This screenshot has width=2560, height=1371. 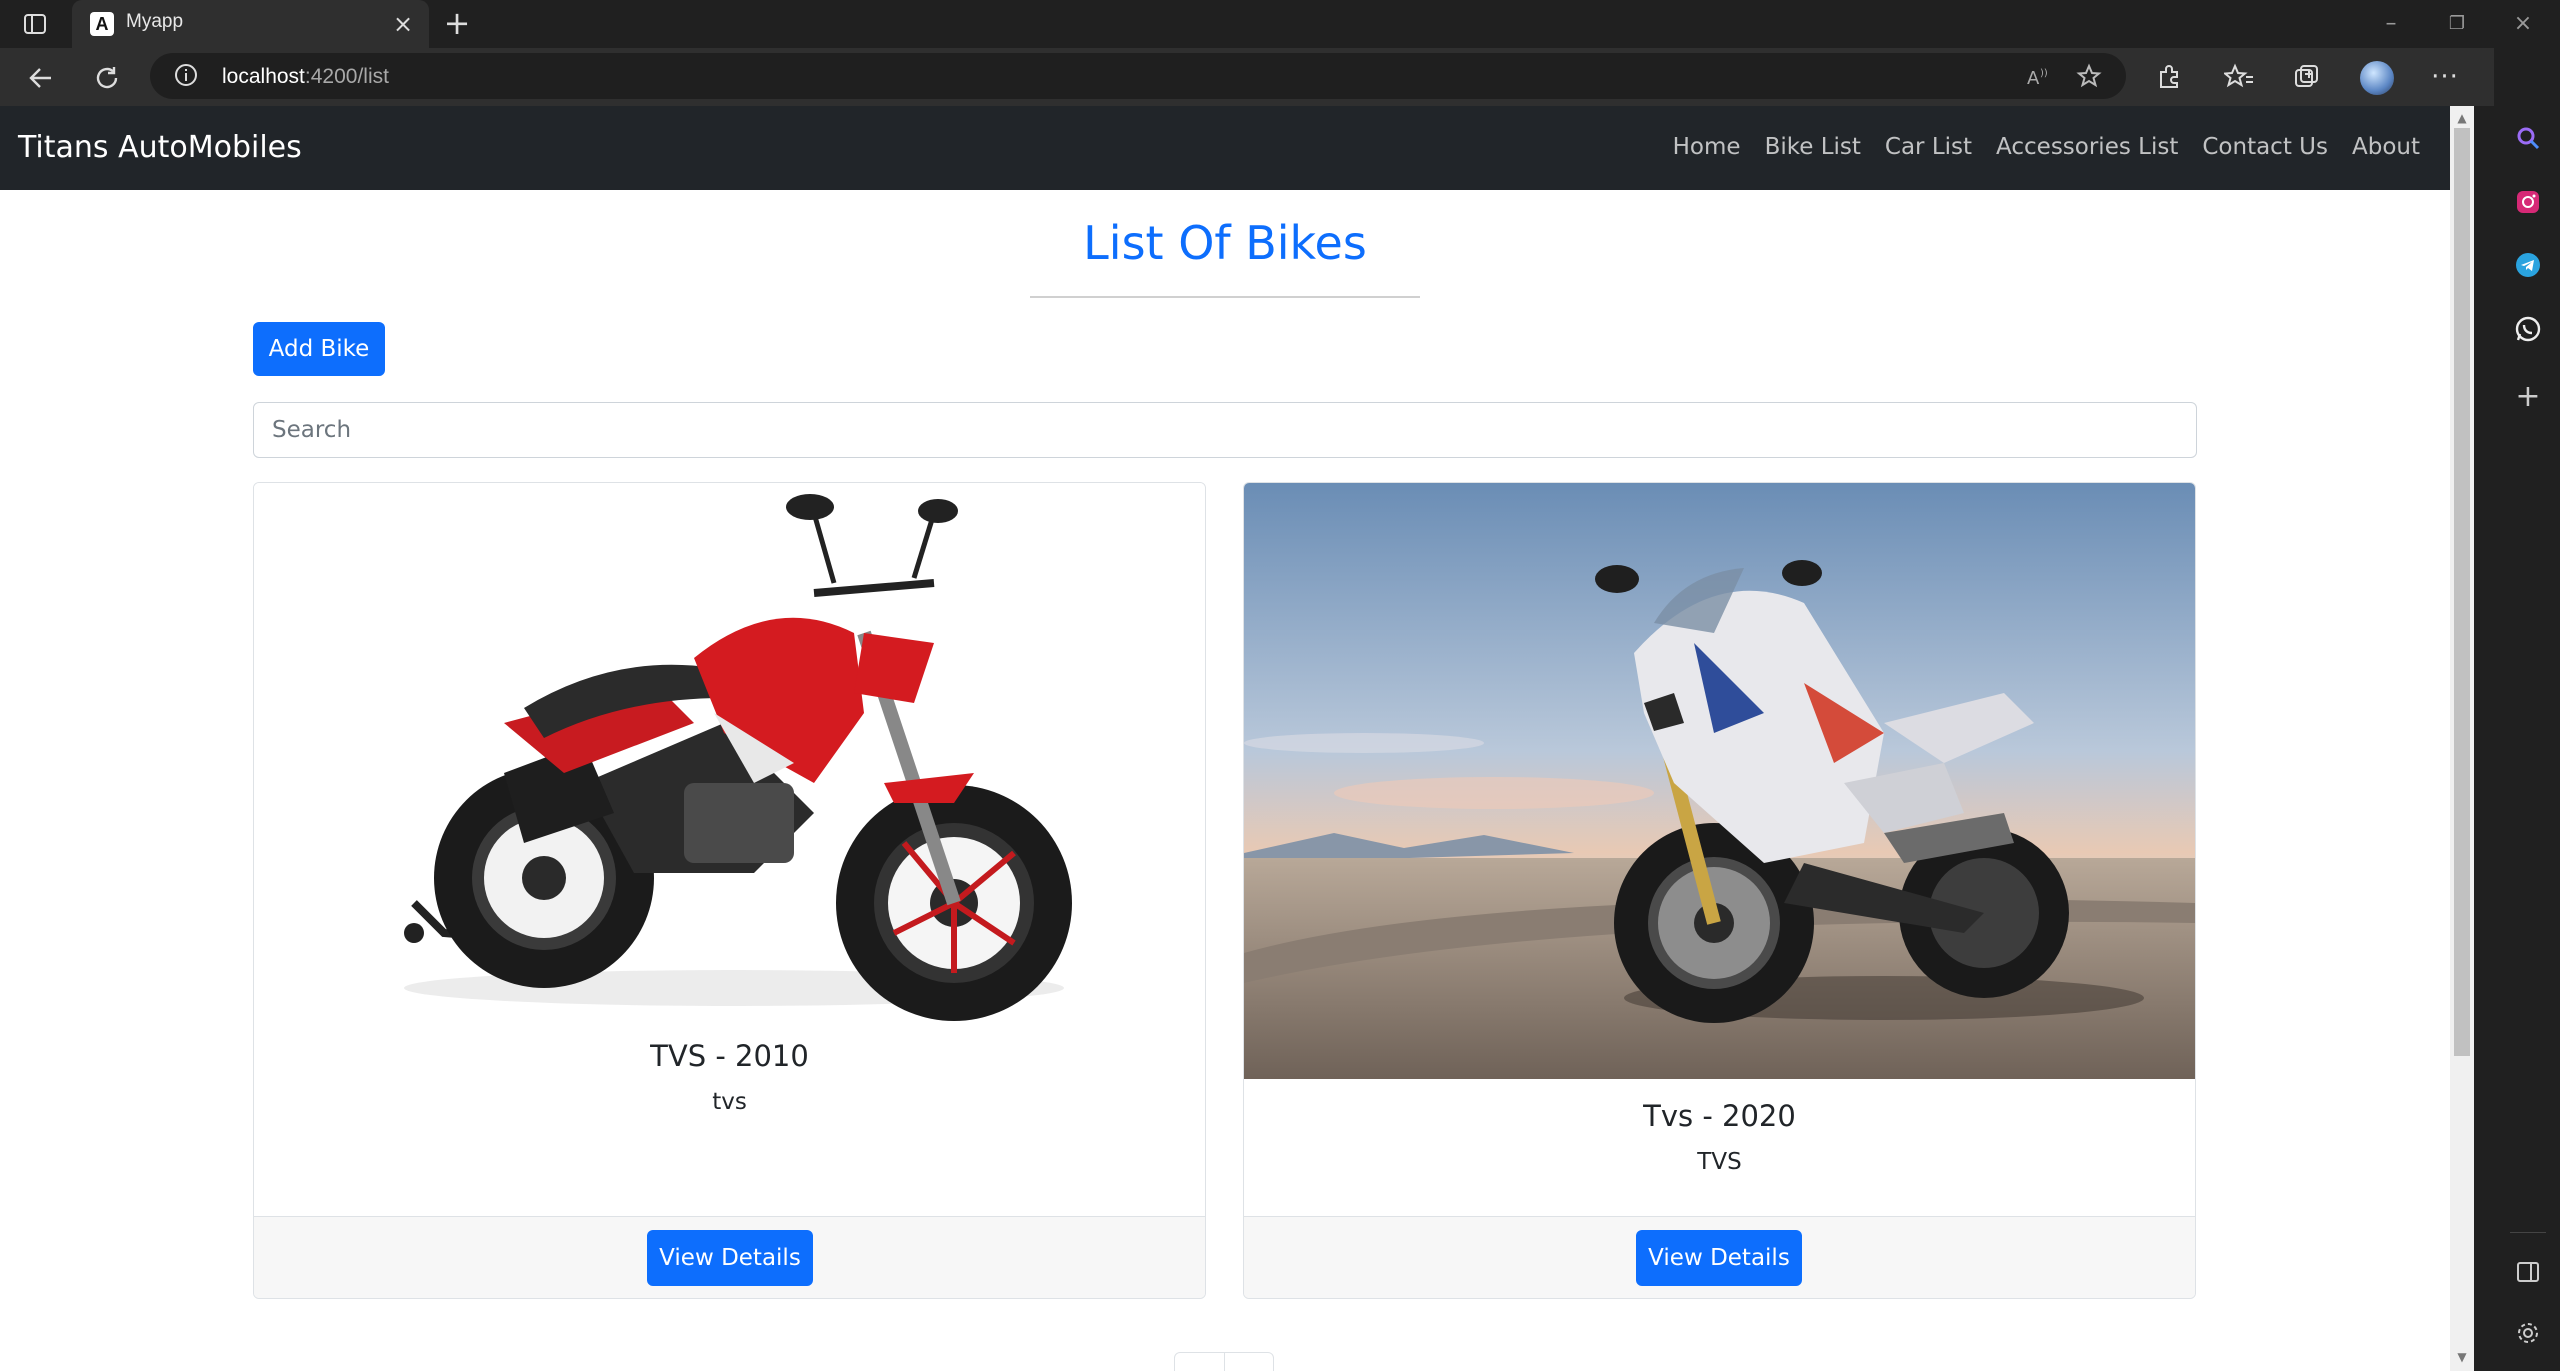 I want to click on page-title: List Of Bikes, so click(x=1225, y=243).